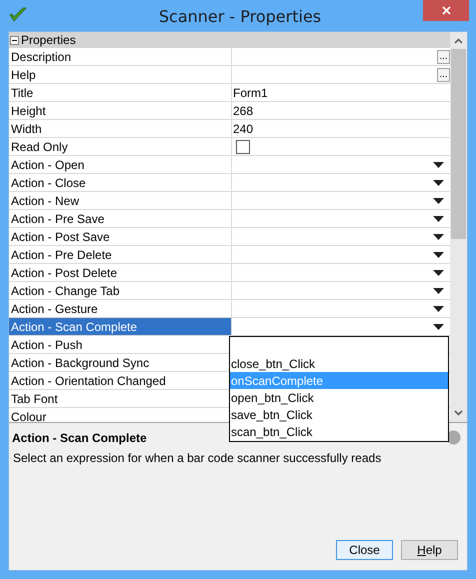  What do you see at coordinates (250, 93) in the screenshot?
I see `property-value: Form1` at bounding box center [250, 93].